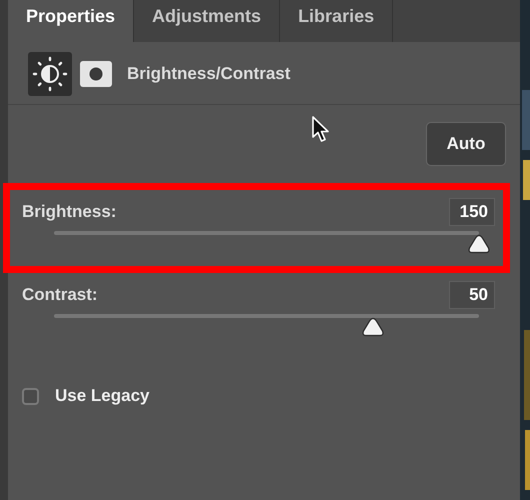 The height and width of the screenshot is (500, 530). Describe the element at coordinates (60, 295) in the screenshot. I see `slider-label: Contrast:` at that location.